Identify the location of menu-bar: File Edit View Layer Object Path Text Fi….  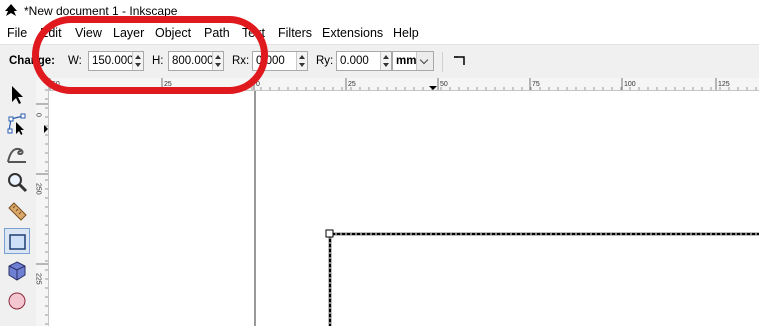
(379, 34).